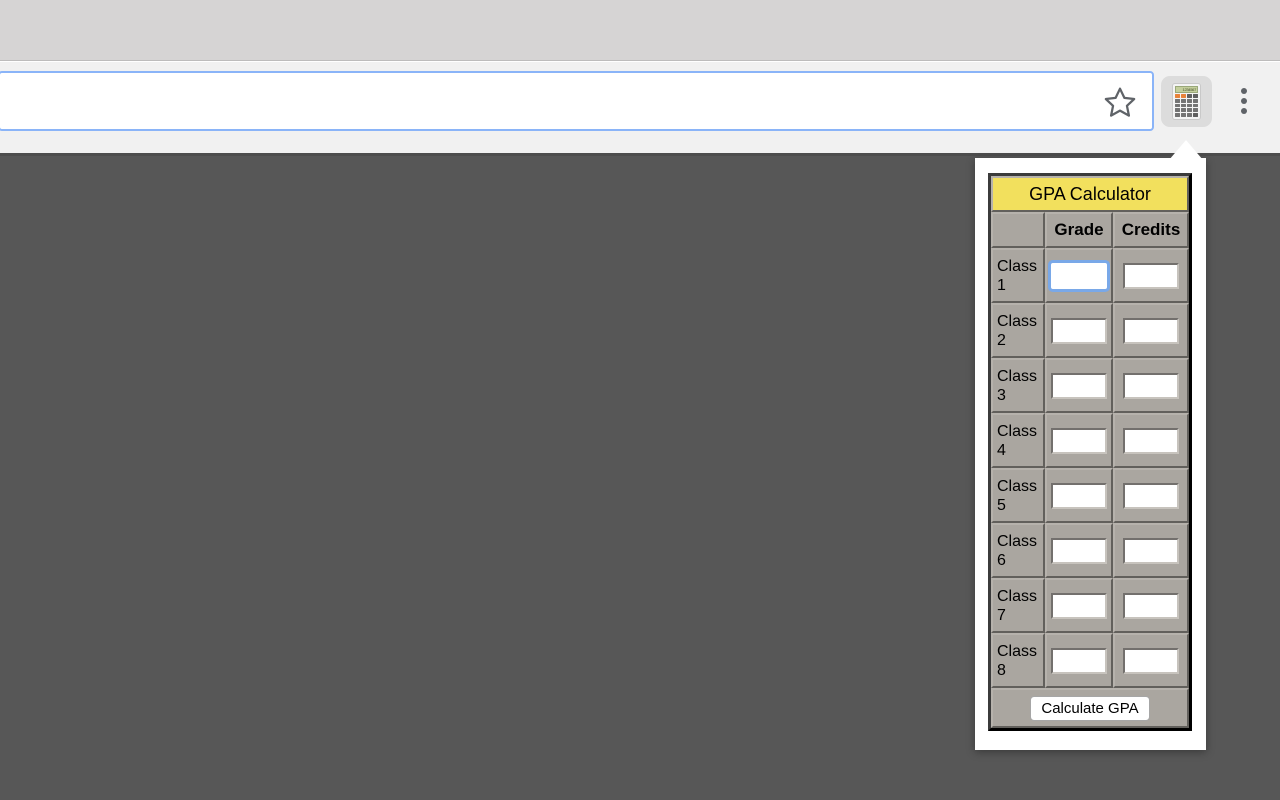  I want to click on table-row: Class 4, so click(1090, 440).